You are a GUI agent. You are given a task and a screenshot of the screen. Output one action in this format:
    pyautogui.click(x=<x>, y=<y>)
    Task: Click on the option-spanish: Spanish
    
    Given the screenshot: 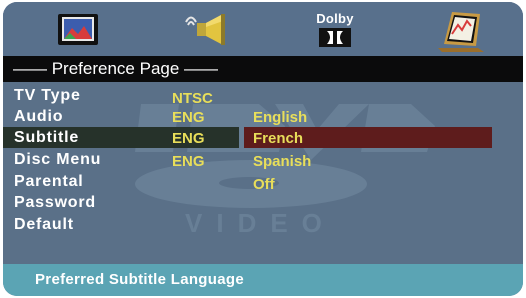 What is the action you would take?
    pyautogui.click(x=282, y=161)
    